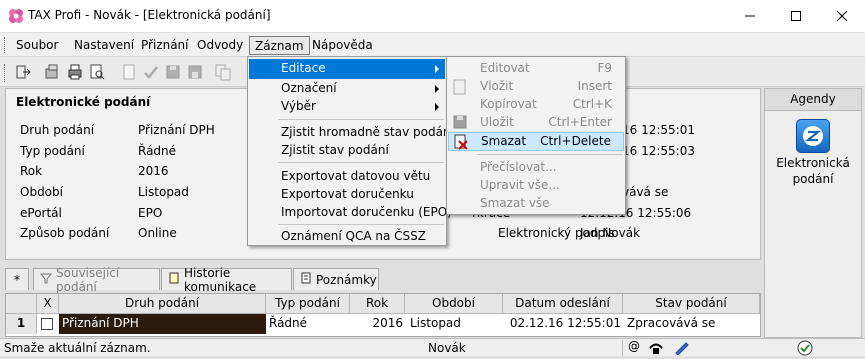  I want to click on close-button, so click(842, 16).